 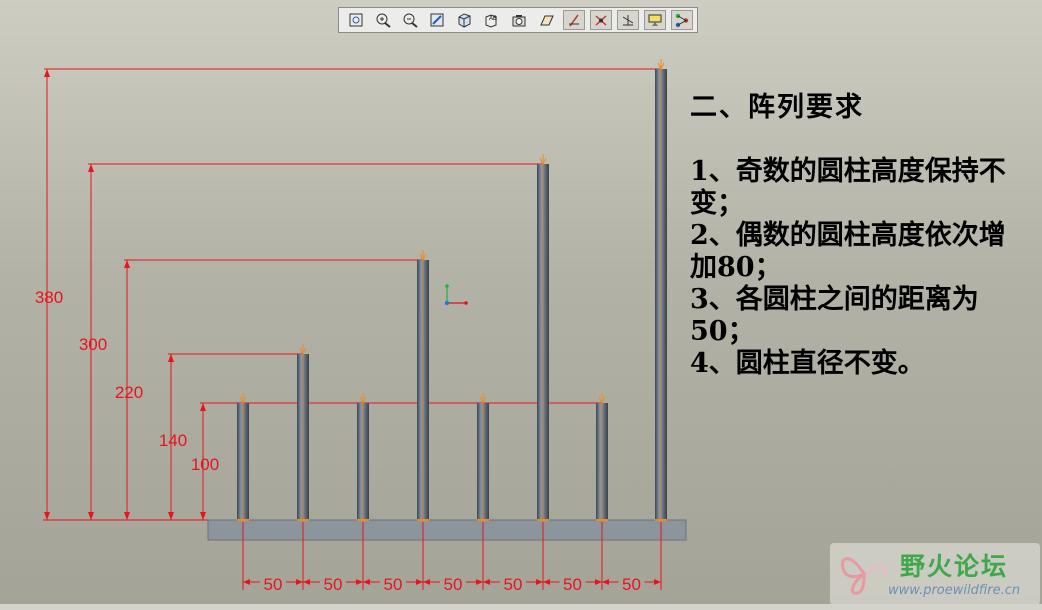 I want to click on notes-title: 二、阵列要求, so click(x=777, y=107).